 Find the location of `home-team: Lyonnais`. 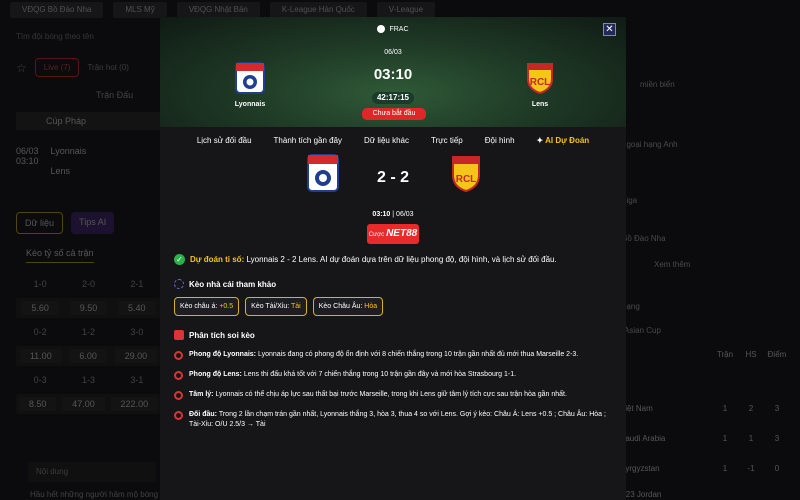

home-team: Lyonnais is located at coordinates (250, 84).